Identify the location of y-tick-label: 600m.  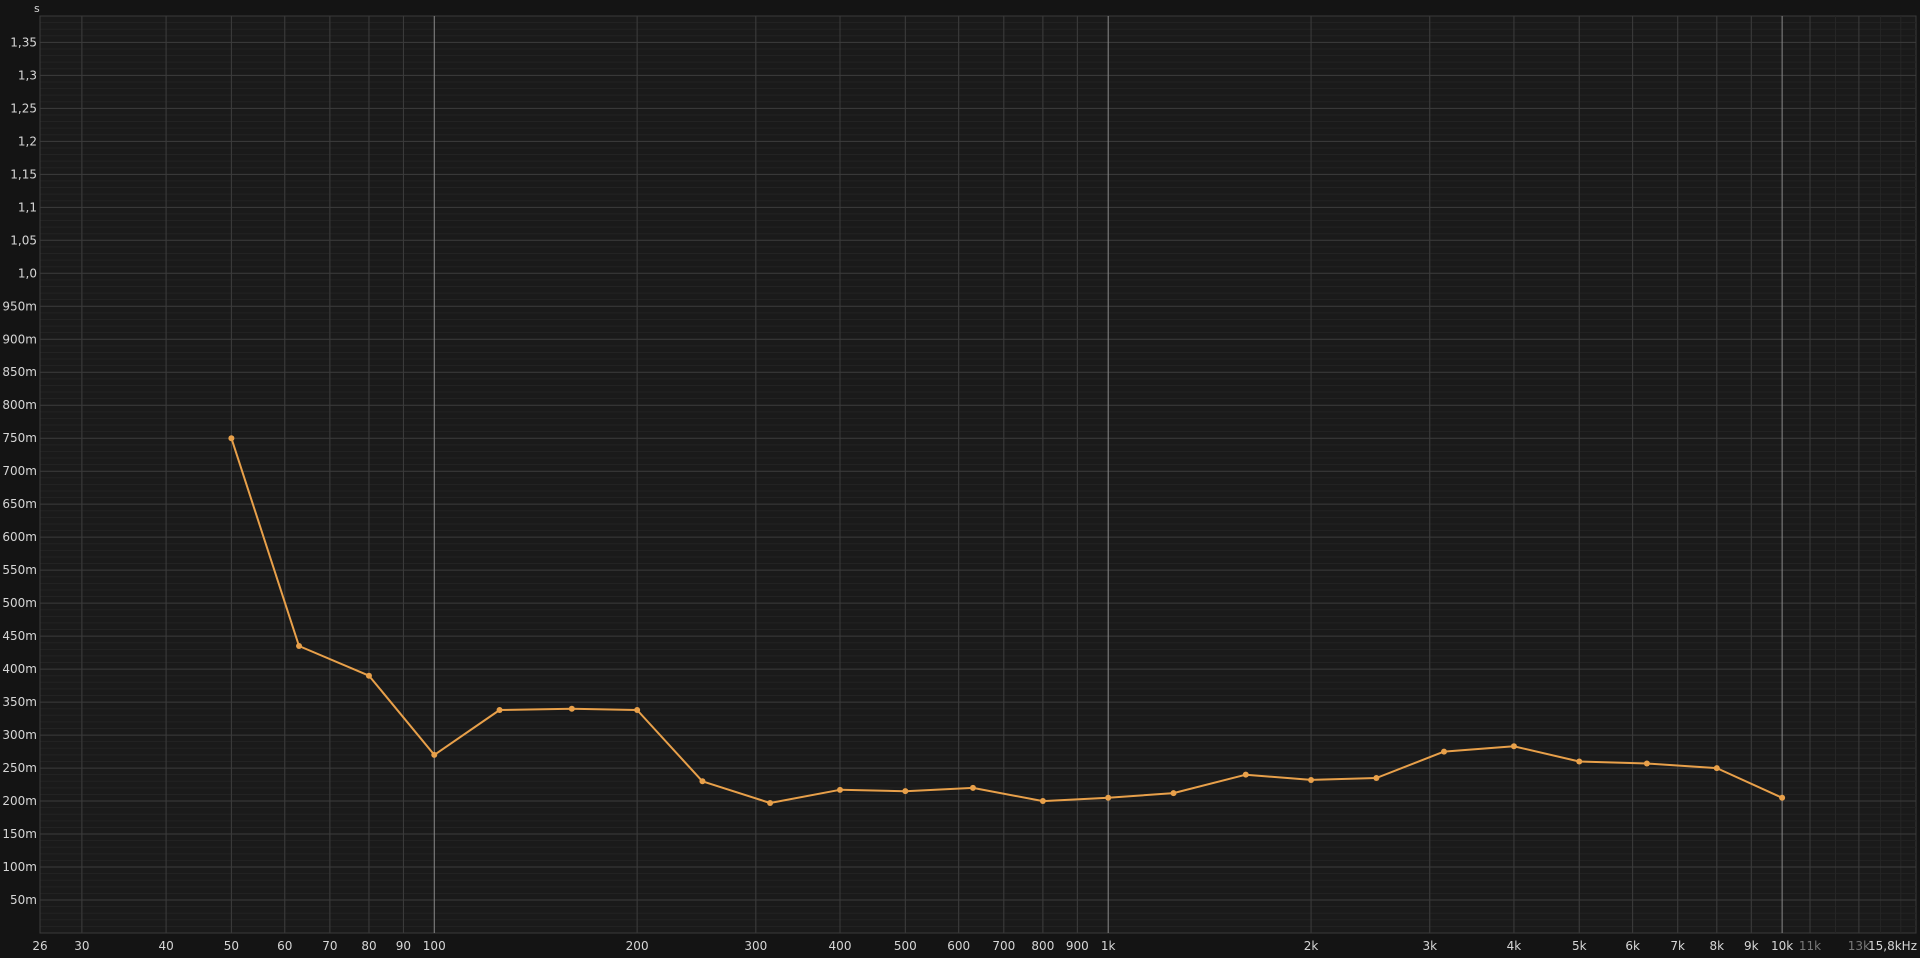
(19, 537).